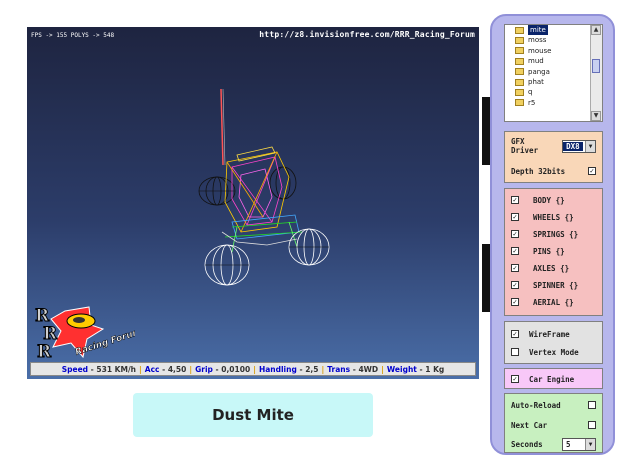  I want to click on part-label: WHEELS {}, so click(553, 217).